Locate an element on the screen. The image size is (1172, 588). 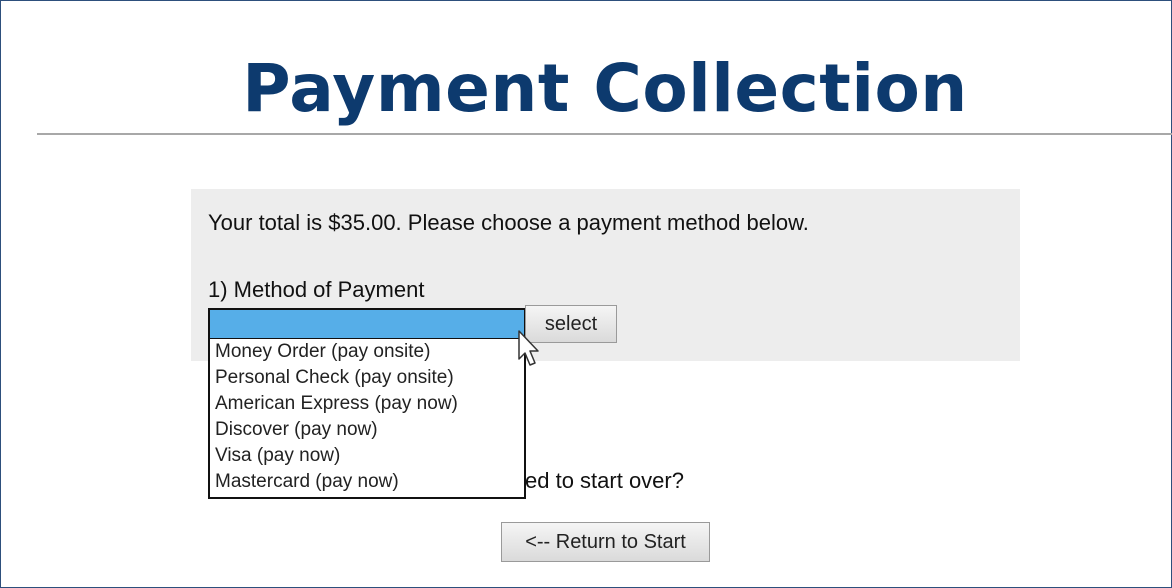
dropdown-option-personal-check: Personal Check (pay onsite) is located at coordinates (367, 378).